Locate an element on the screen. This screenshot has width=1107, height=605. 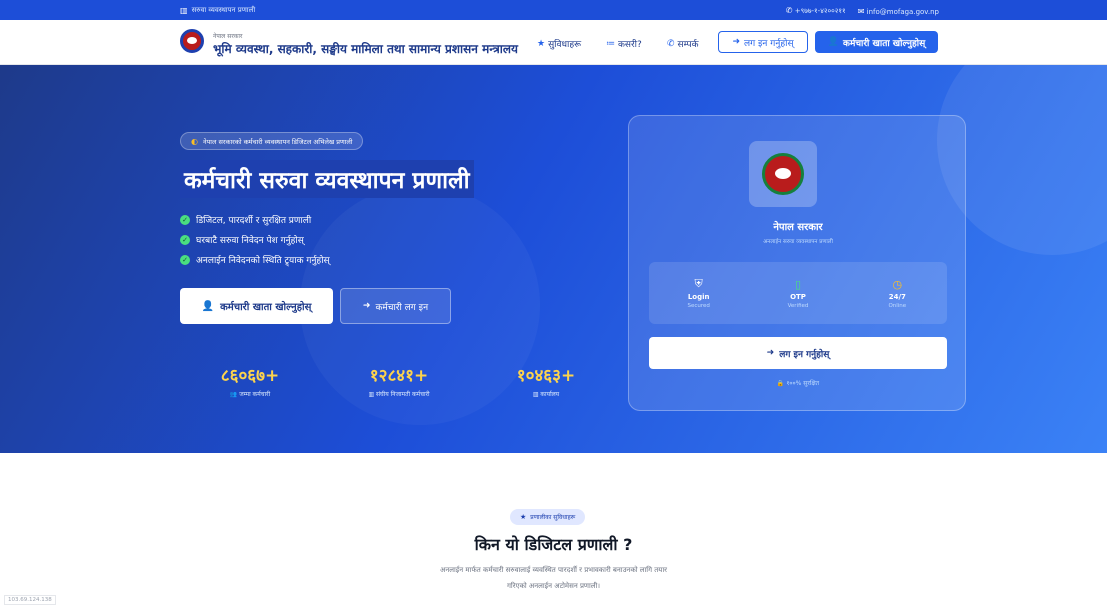
top-bar-email: ✉ info@mofaga.gov.np is located at coordinates (898, 11).